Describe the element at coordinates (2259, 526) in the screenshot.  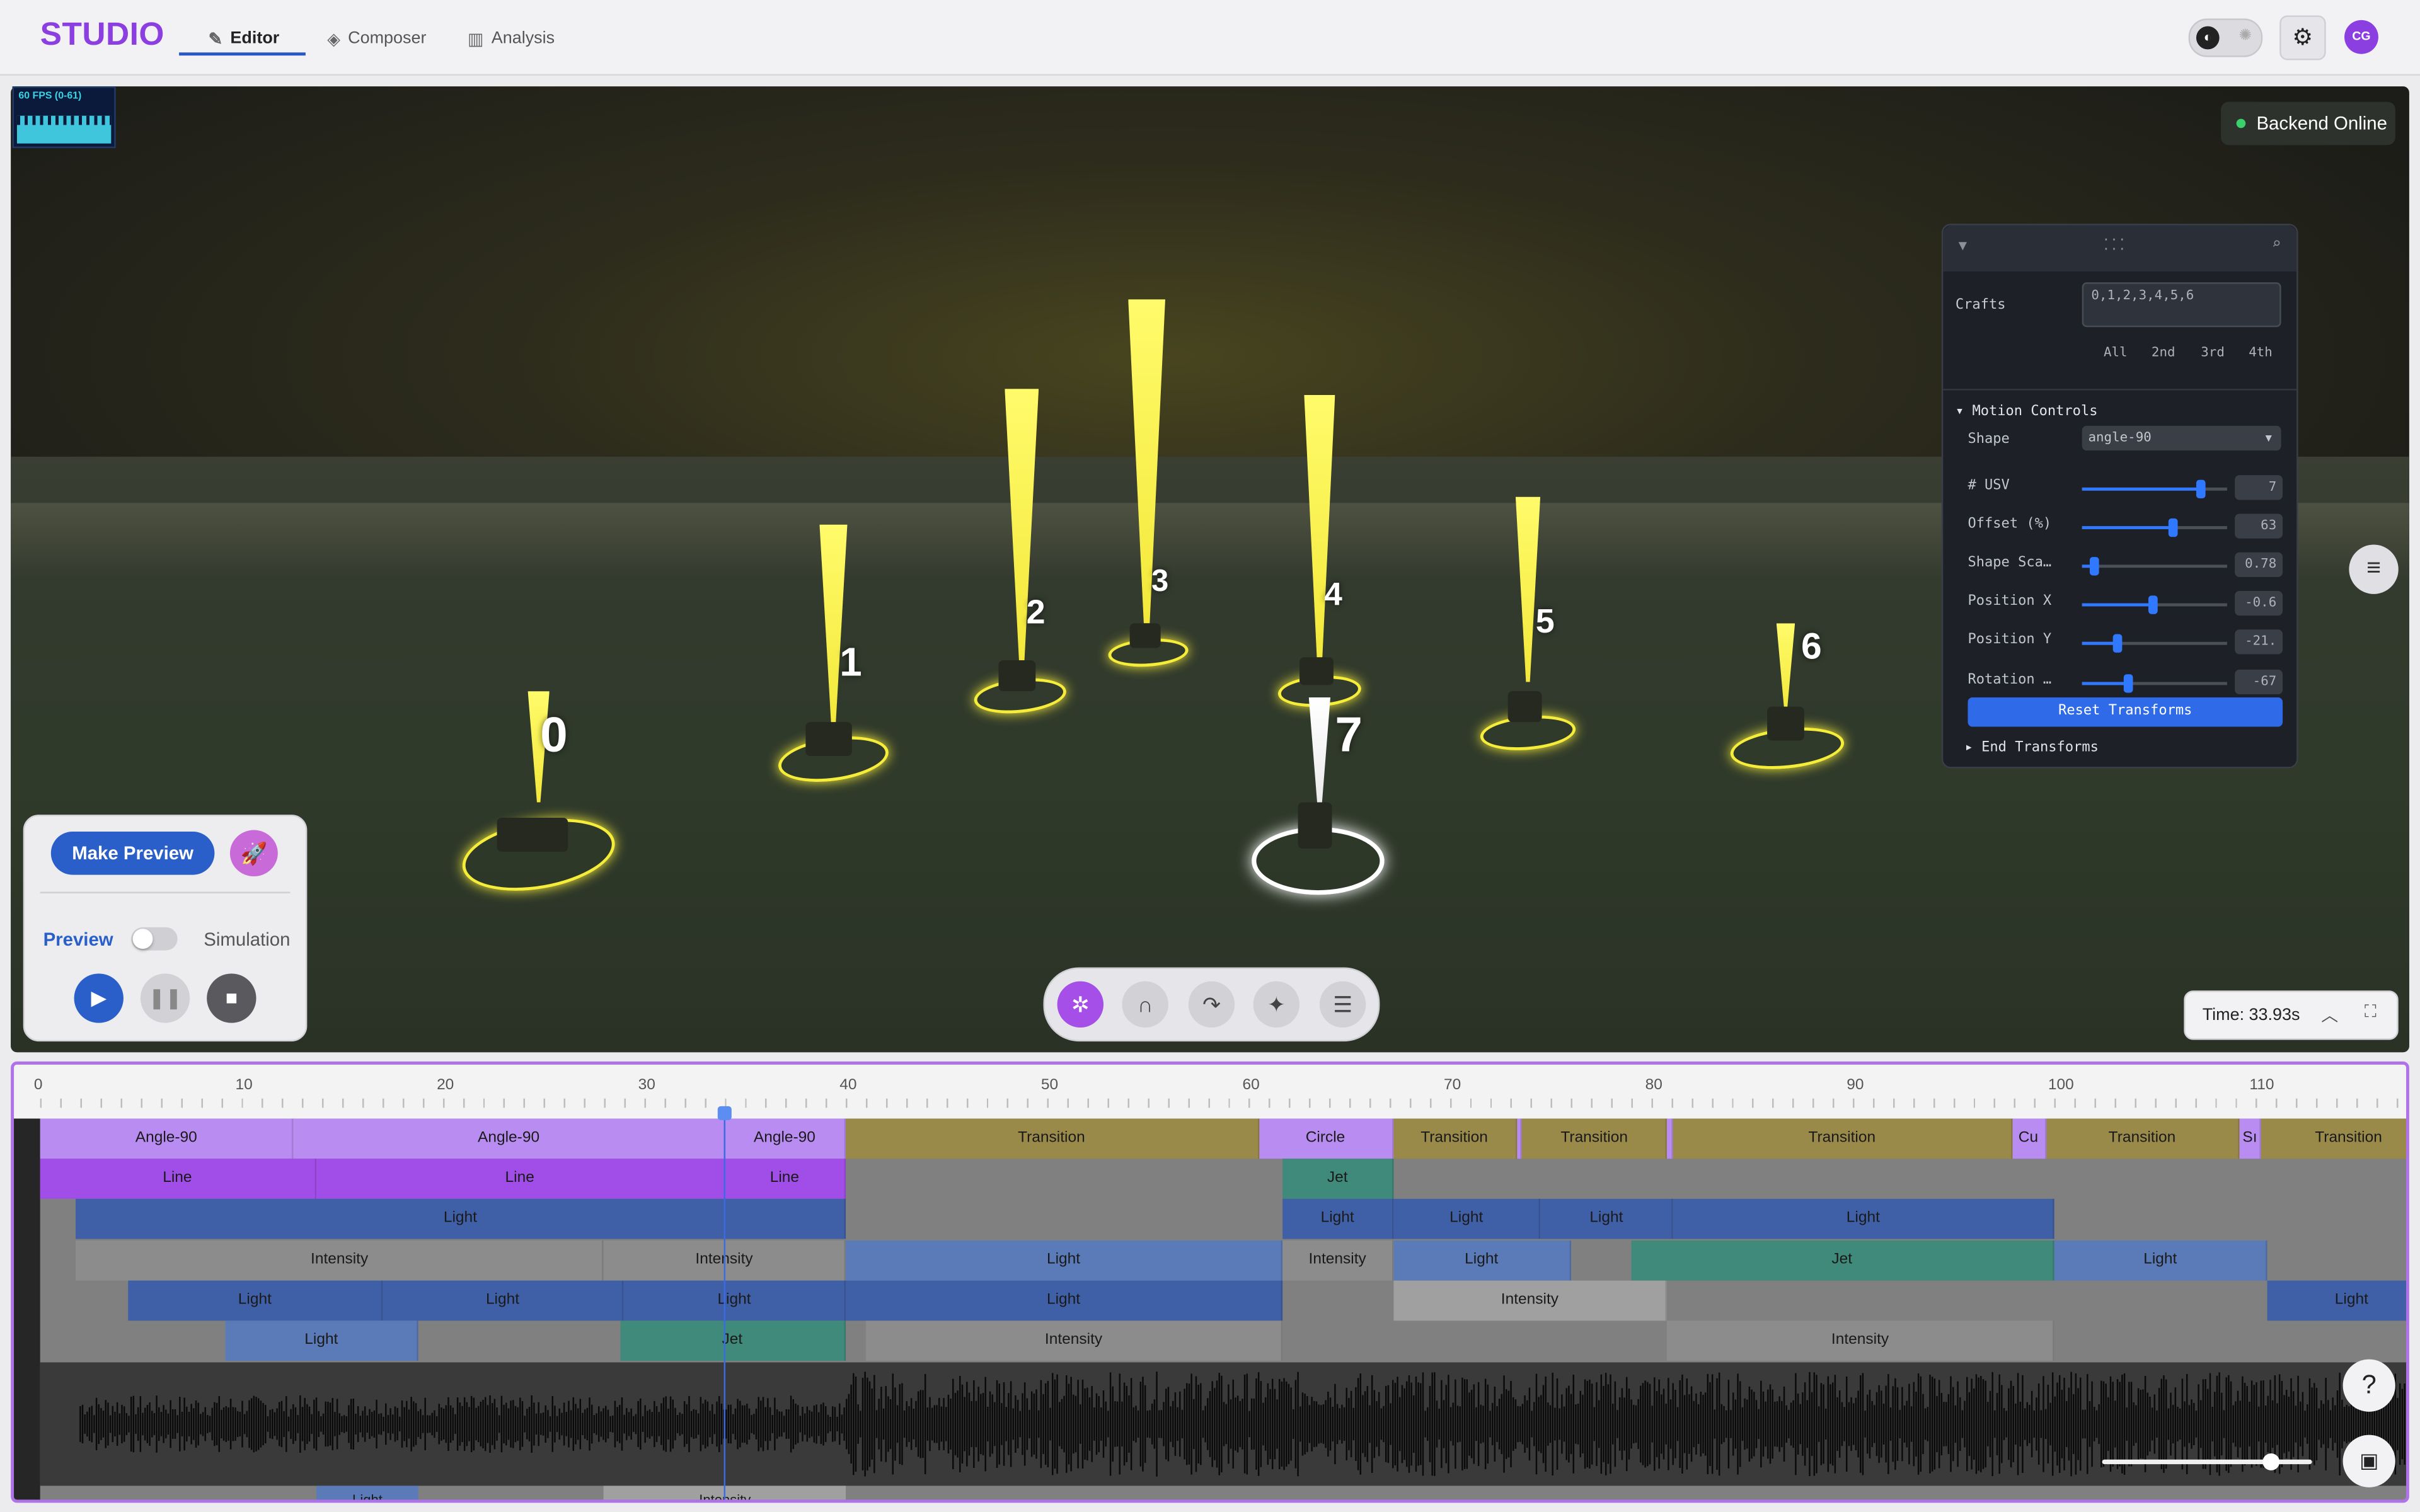
I see `slider-value-input: 63` at that location.